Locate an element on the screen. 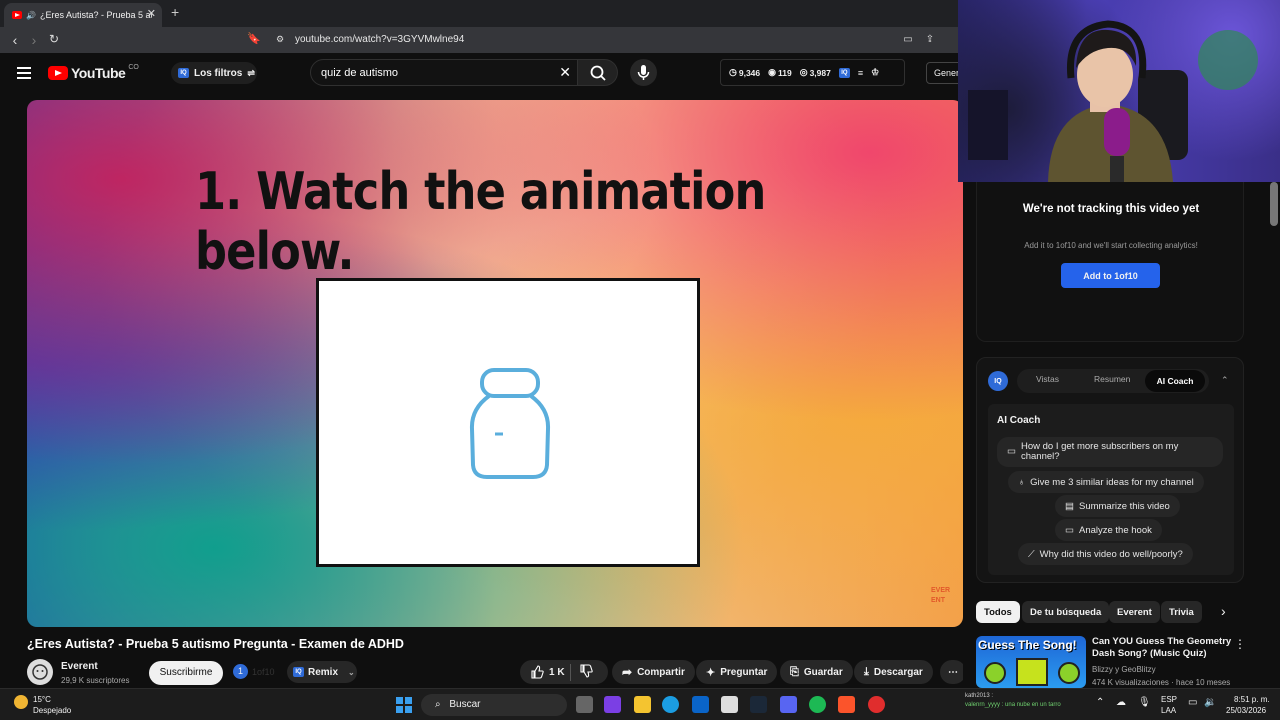  close-tab-icon: ✕ is located at coordinates (151, 13).